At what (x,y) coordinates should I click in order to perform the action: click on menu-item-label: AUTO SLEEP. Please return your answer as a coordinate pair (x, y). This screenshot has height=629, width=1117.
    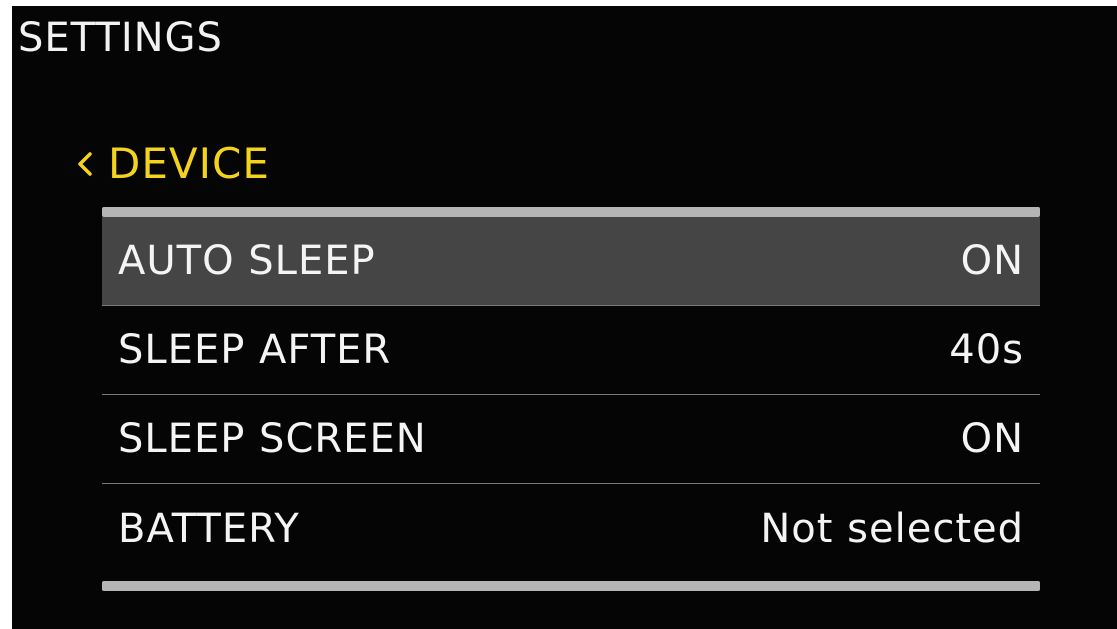
    Looking at the image, I should click on (247, 261).